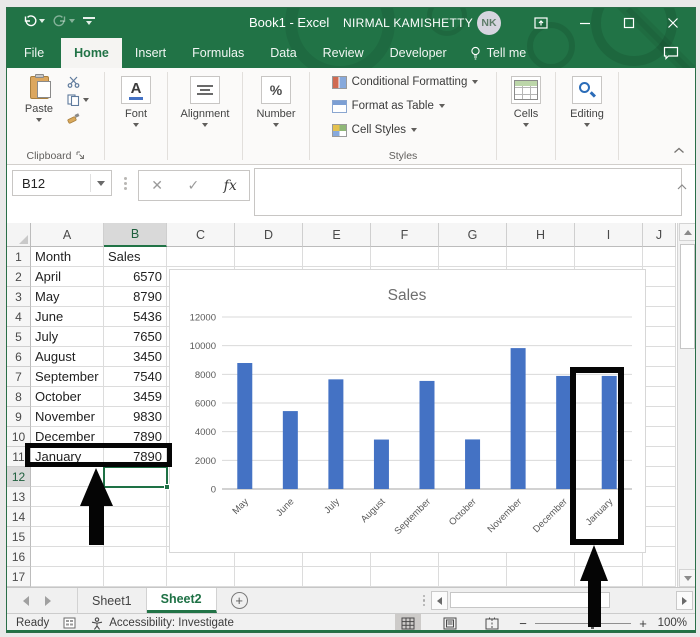 The width and height of the screenshot is (700, 637). I want to click on cell-B3: 8790, so click(135, 297).